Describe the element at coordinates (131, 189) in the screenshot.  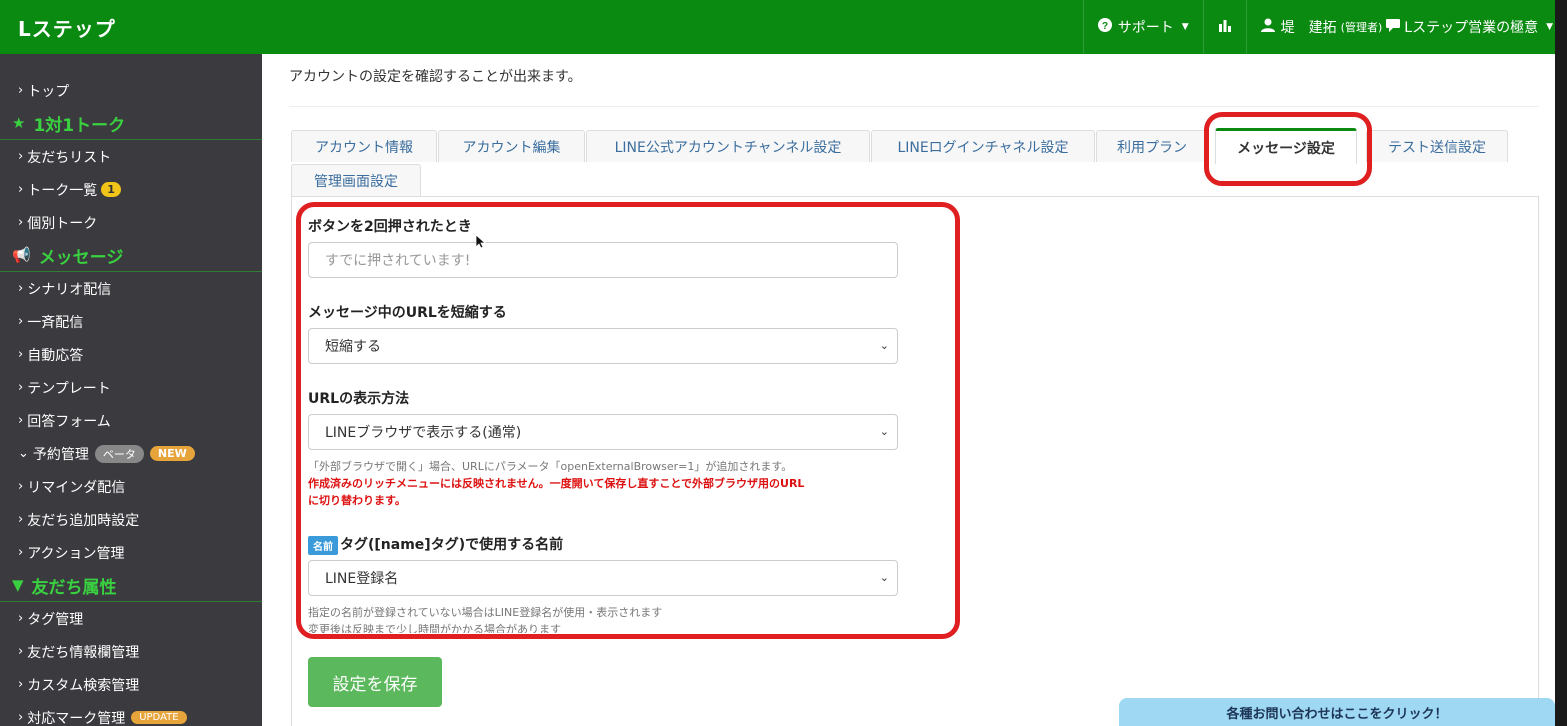
I see `sidebar-item-talk-list: › トーク一覧 1` at that location.